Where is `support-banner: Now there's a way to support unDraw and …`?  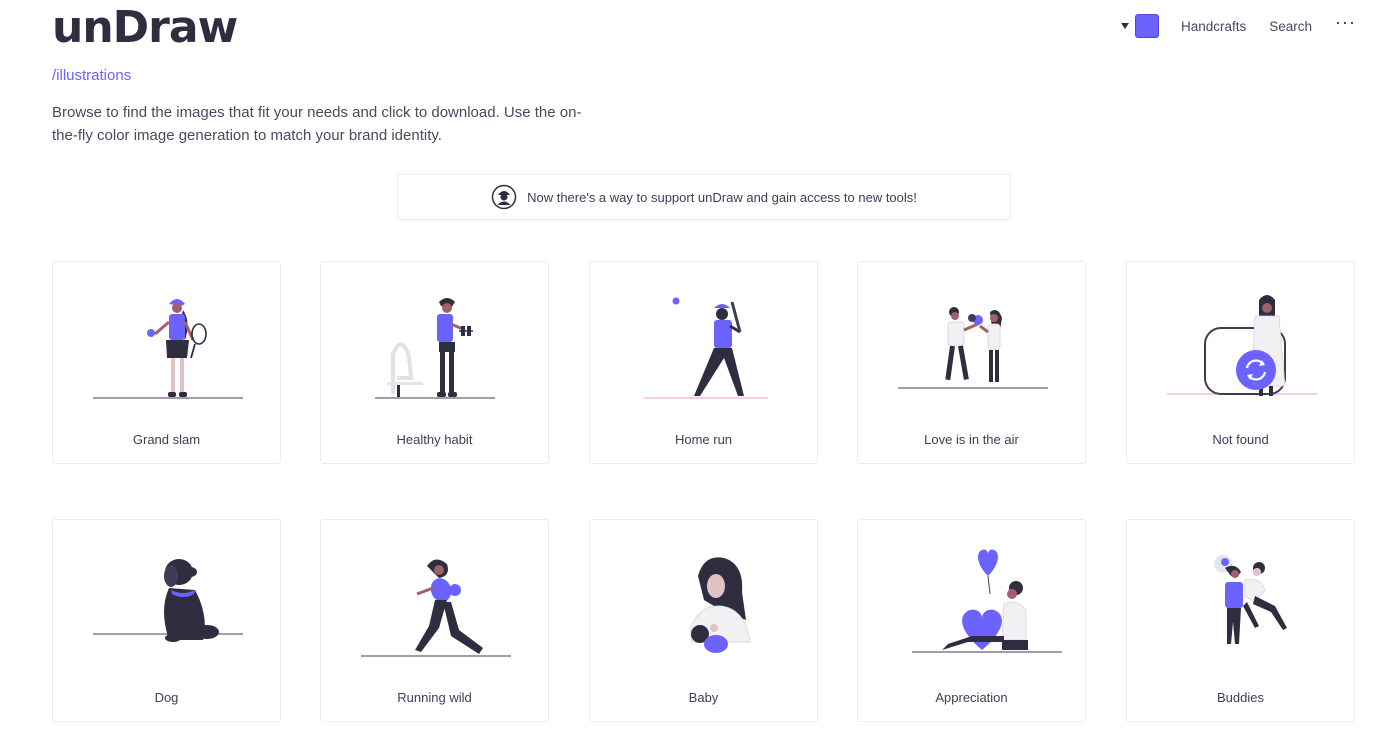
support-banner: Now there's a way to support unDraw and … is located at coordinates (704, 197).